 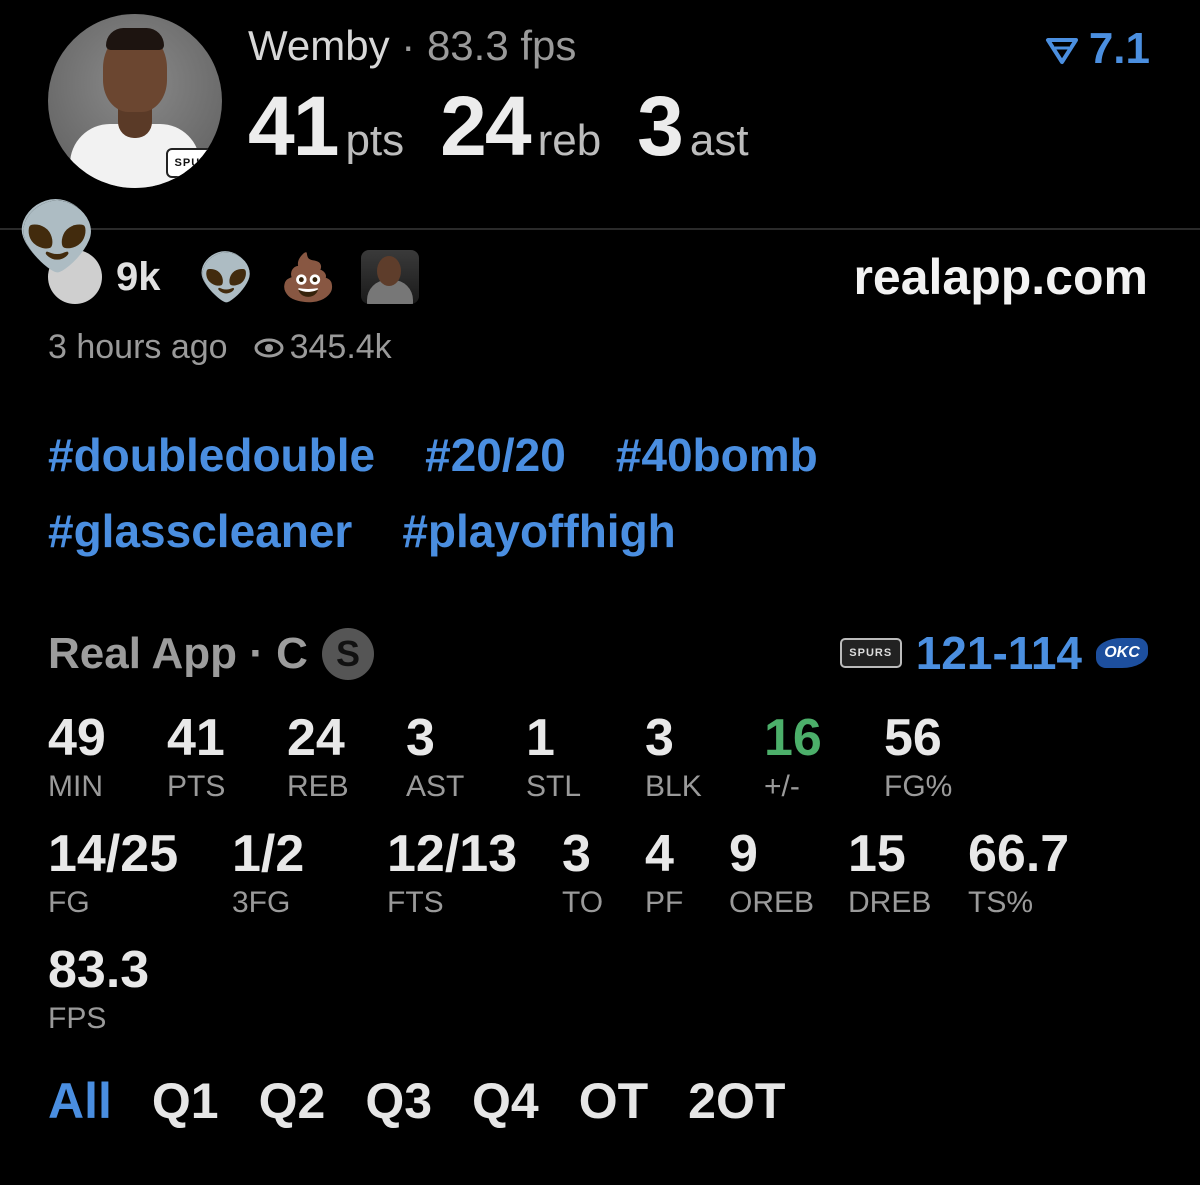 I want to click on tab-q1: Q1, so click(x=185, y=1101).